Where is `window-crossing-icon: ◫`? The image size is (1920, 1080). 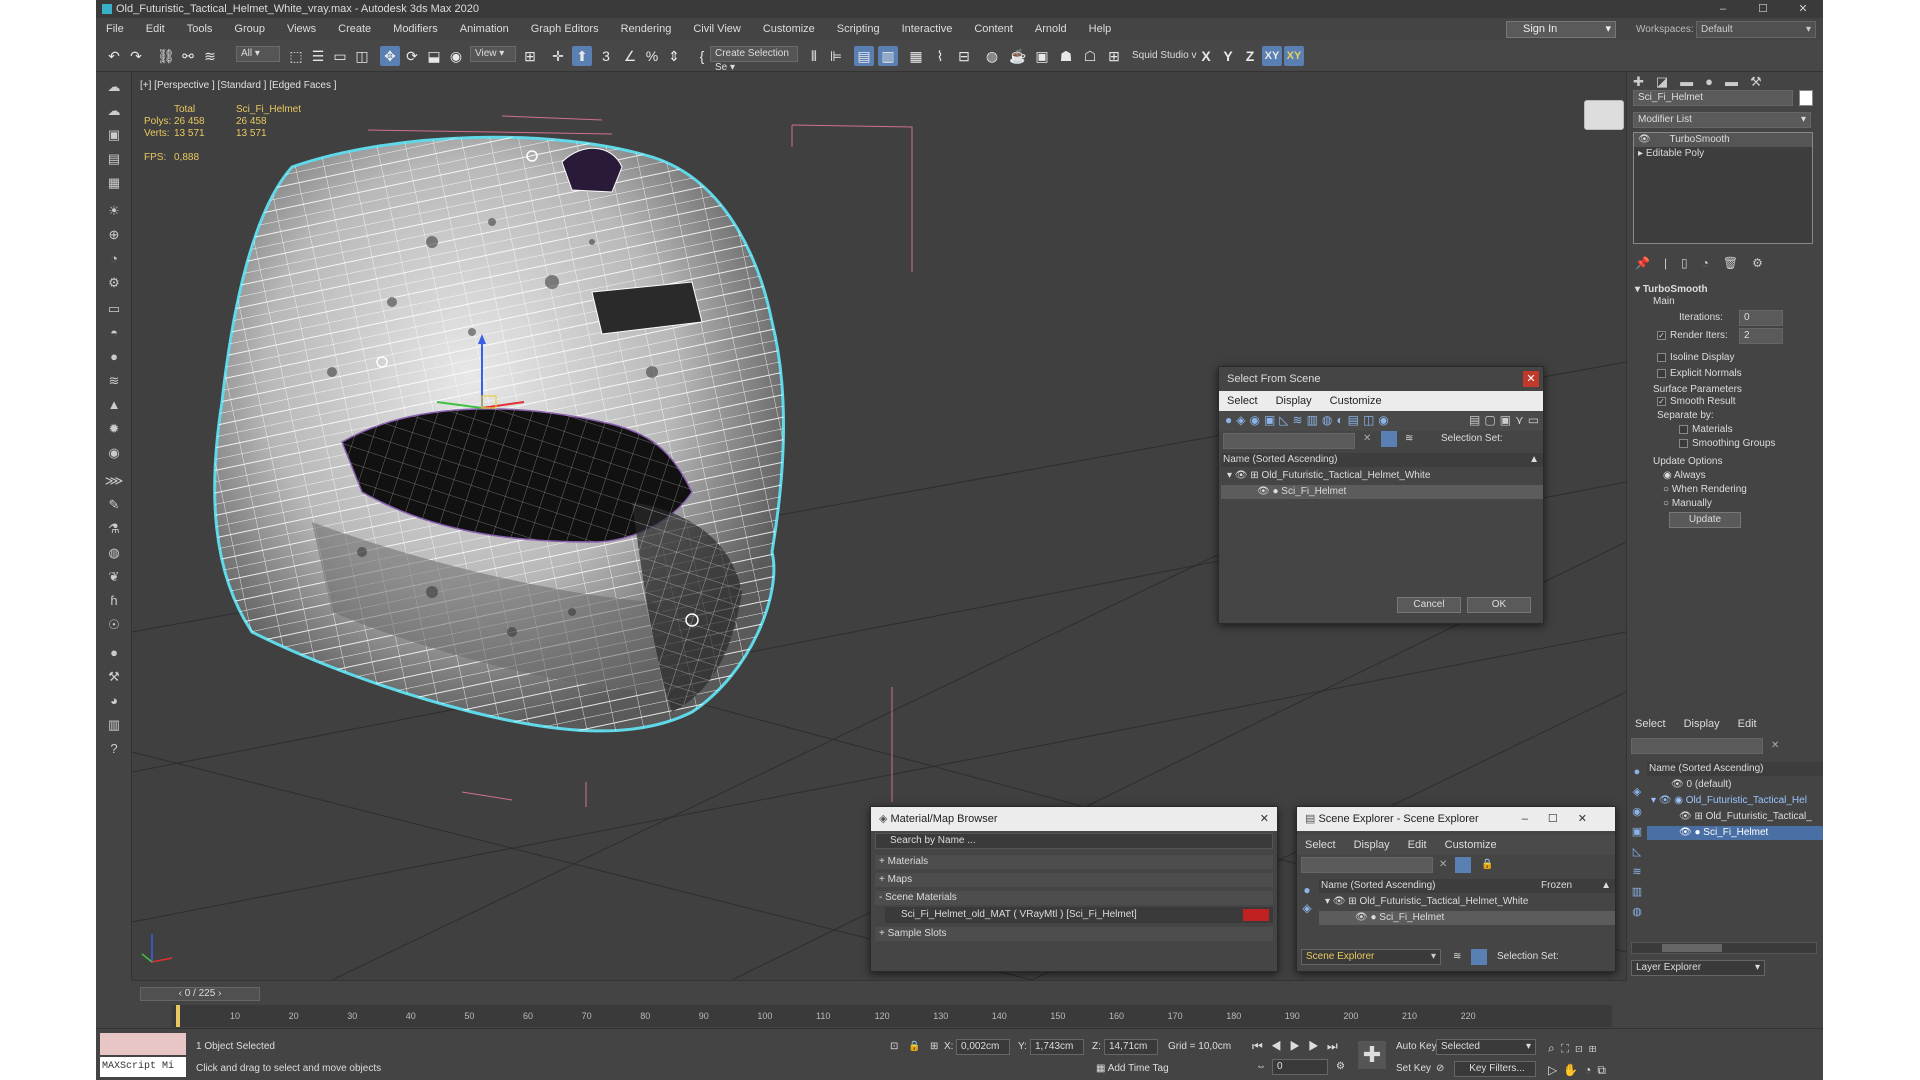
window-crossing-icon: ◫ is located at coordinates (362, 56).